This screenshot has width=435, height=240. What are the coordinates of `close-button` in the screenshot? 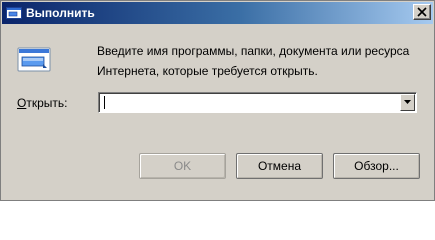 It's located at (422, 12).